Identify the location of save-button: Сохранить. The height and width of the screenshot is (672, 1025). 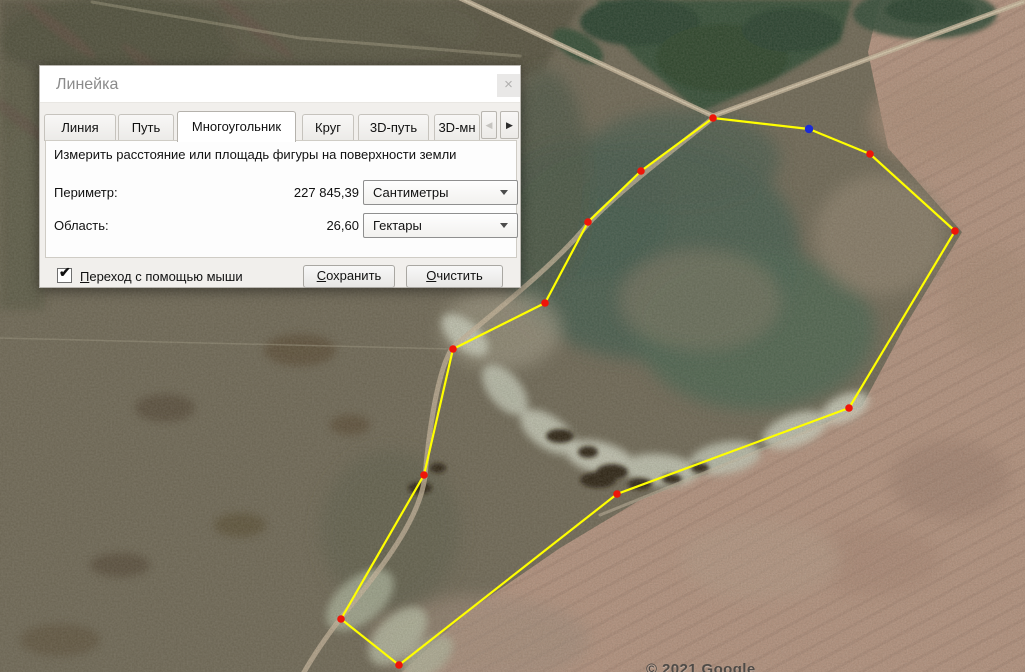
(349, 276).